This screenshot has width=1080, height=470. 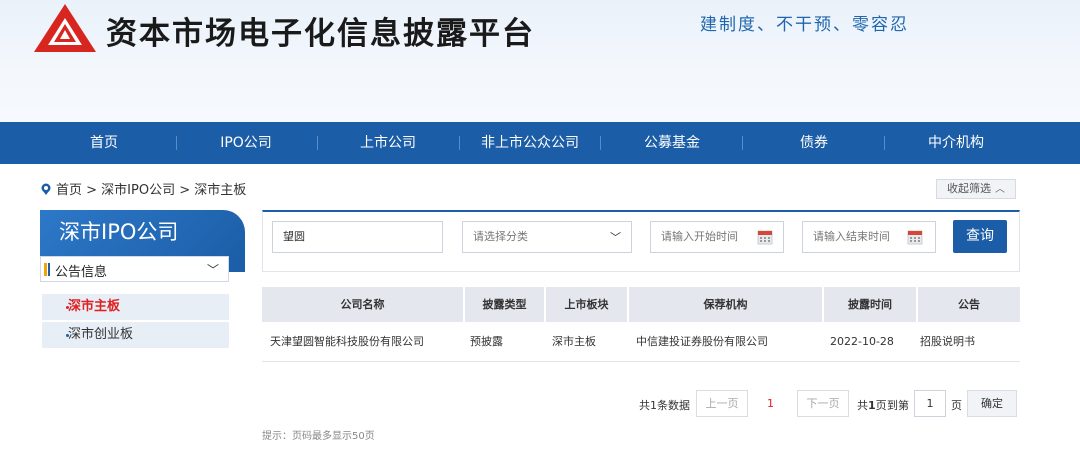 I want to click on location-pin-icon, so click(x=46, y=189).